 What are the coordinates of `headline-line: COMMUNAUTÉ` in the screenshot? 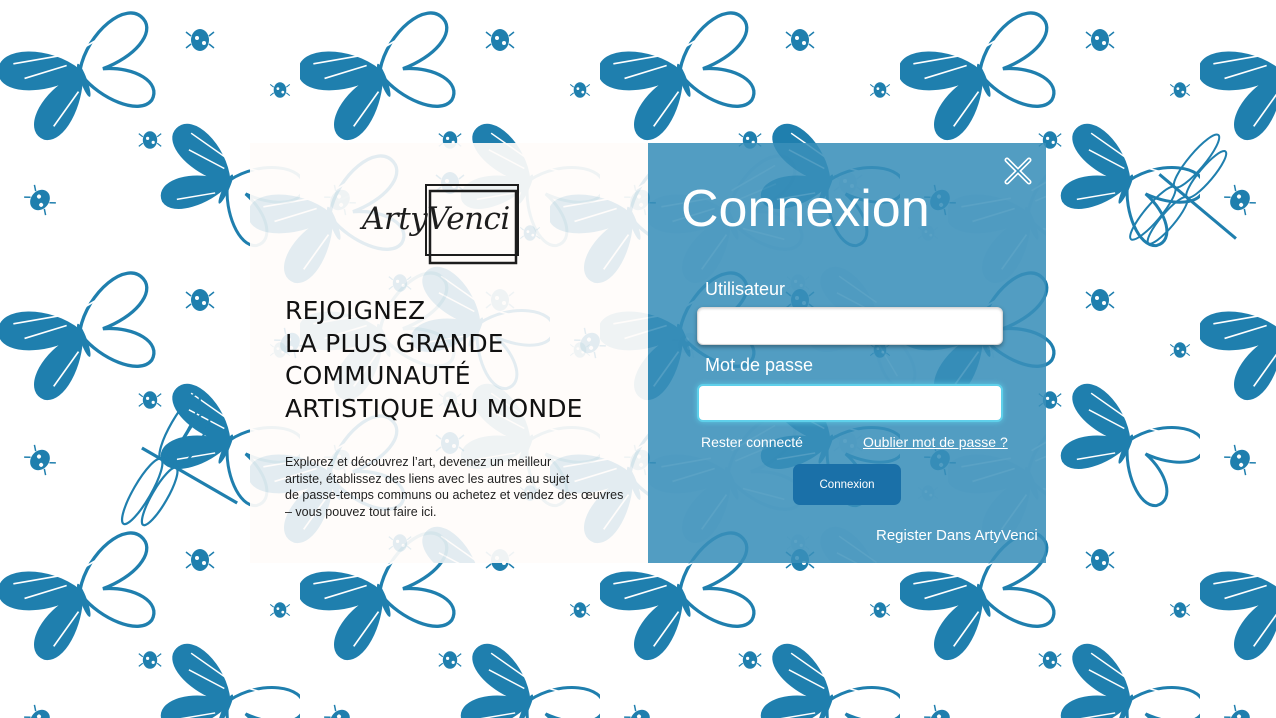 It's located at (378, 375).